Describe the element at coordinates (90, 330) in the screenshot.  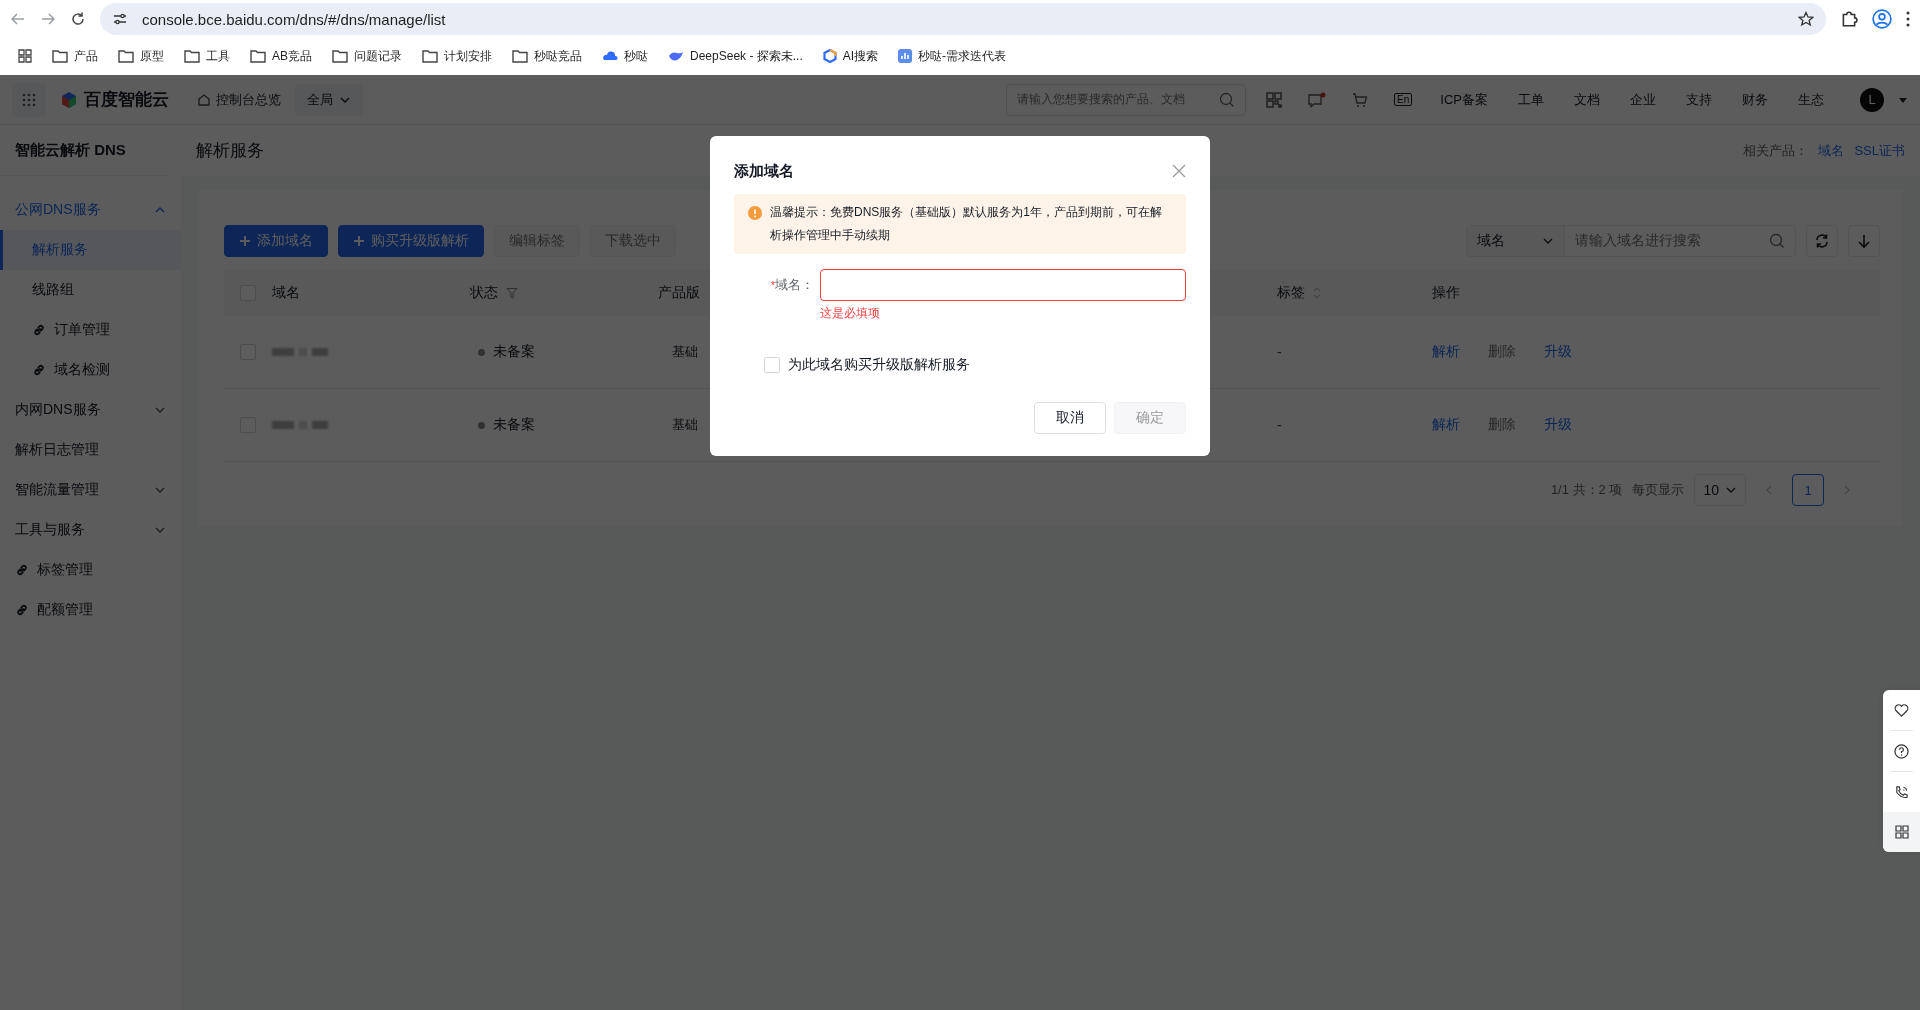
I see `sidebar-item: 订单管理` at that location.